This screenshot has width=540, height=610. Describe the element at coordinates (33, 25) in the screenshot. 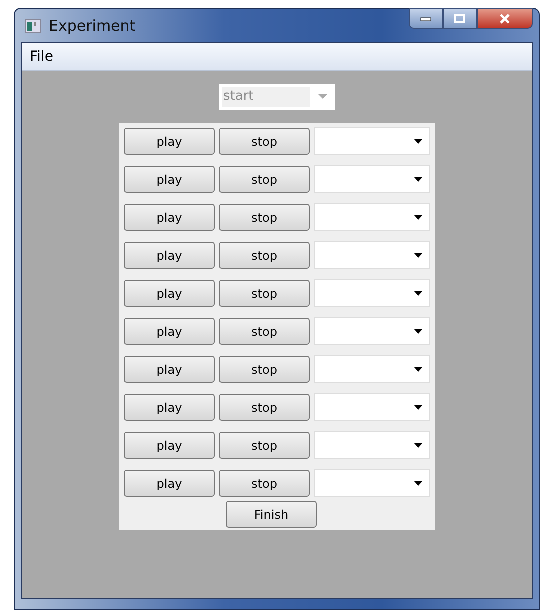

I see `window-icon` at that location.